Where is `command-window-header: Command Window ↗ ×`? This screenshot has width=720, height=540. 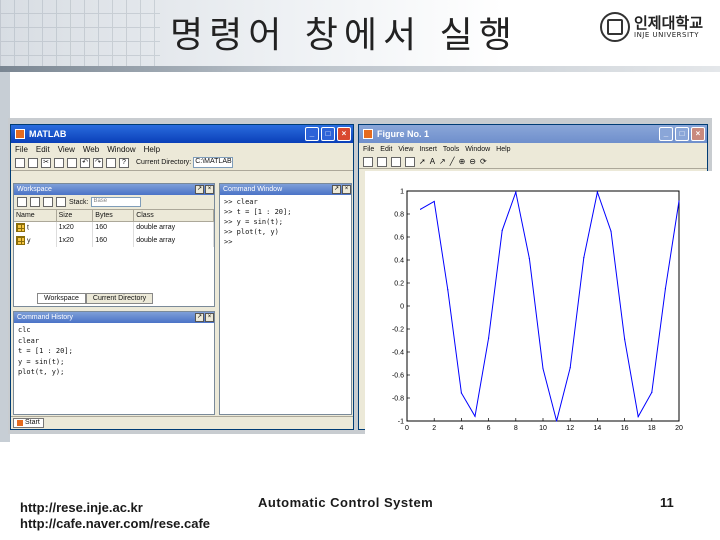 command-window-header: Command Window ↗ × is located at coordinates (285, 189).